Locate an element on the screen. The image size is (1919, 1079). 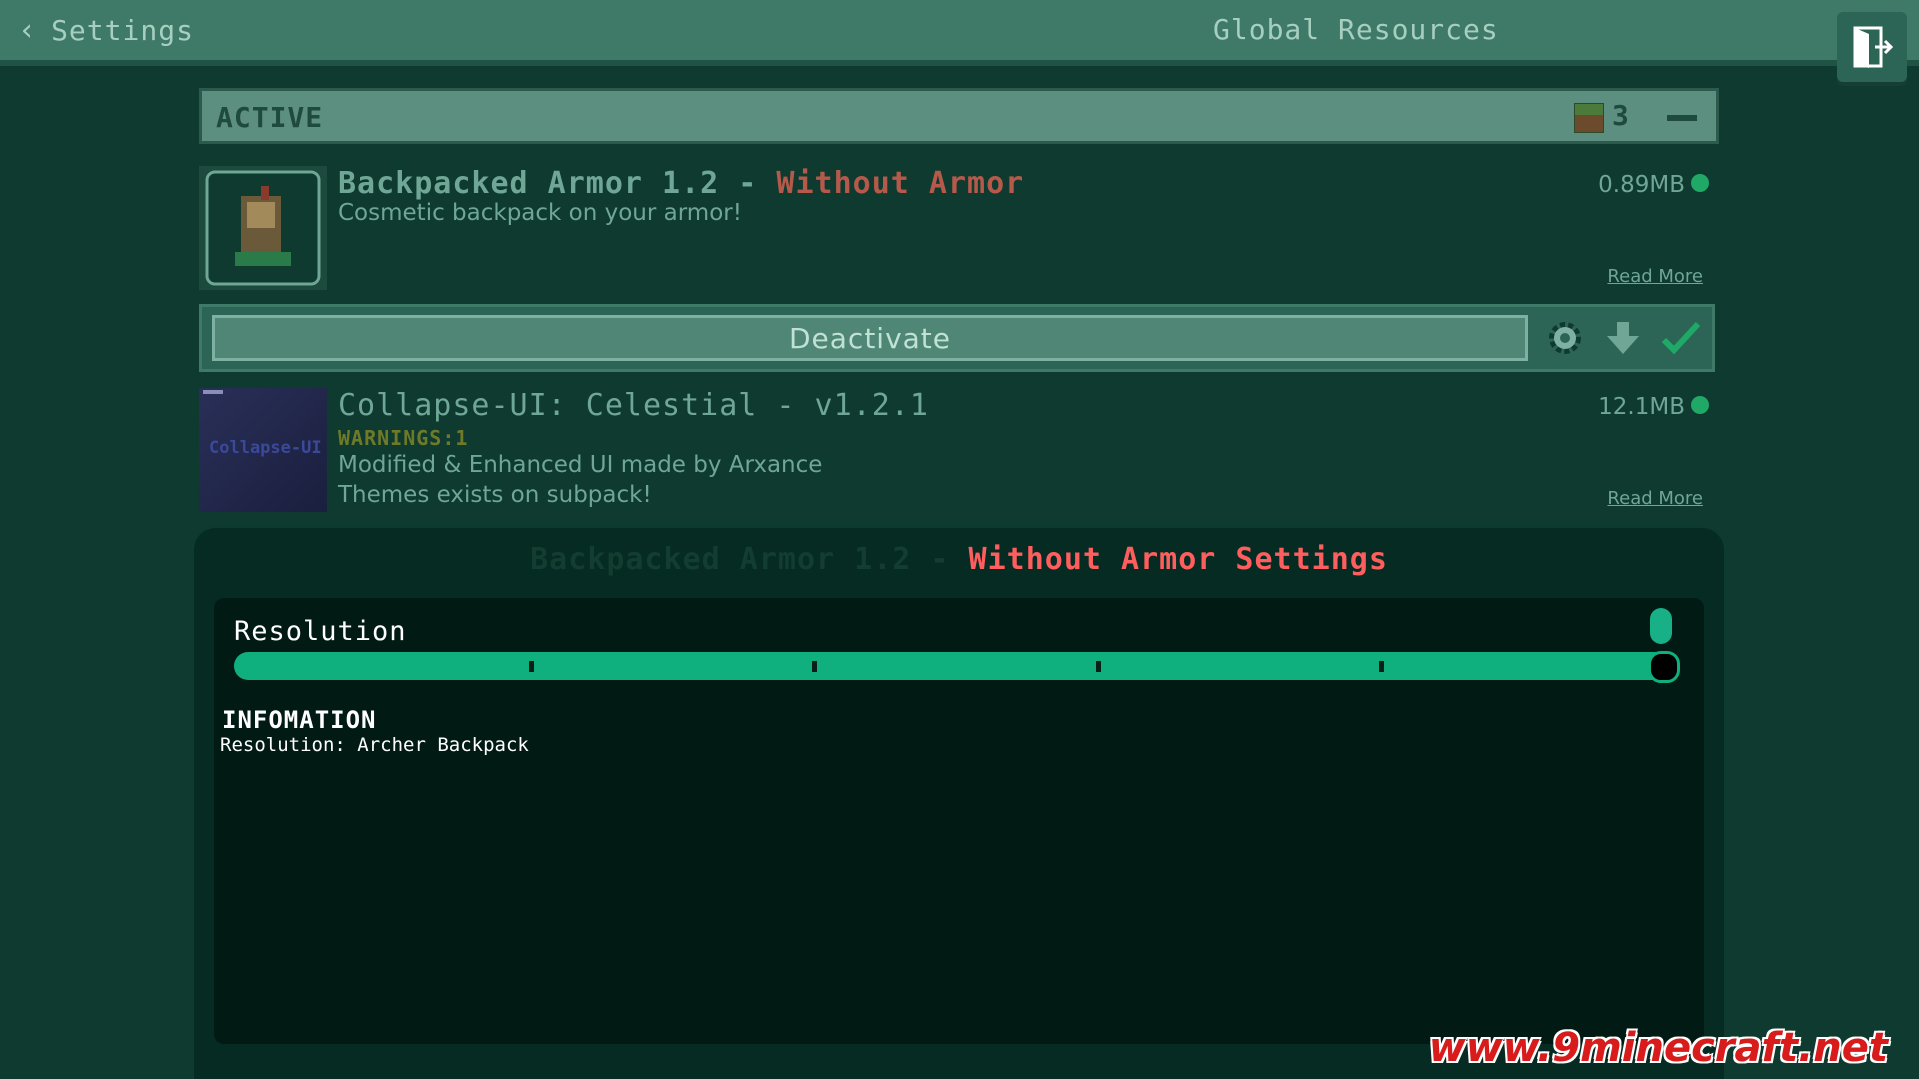
pack-title: Backpacked Armor 1.2 - Without Armor is located at coordinates (681, 183).